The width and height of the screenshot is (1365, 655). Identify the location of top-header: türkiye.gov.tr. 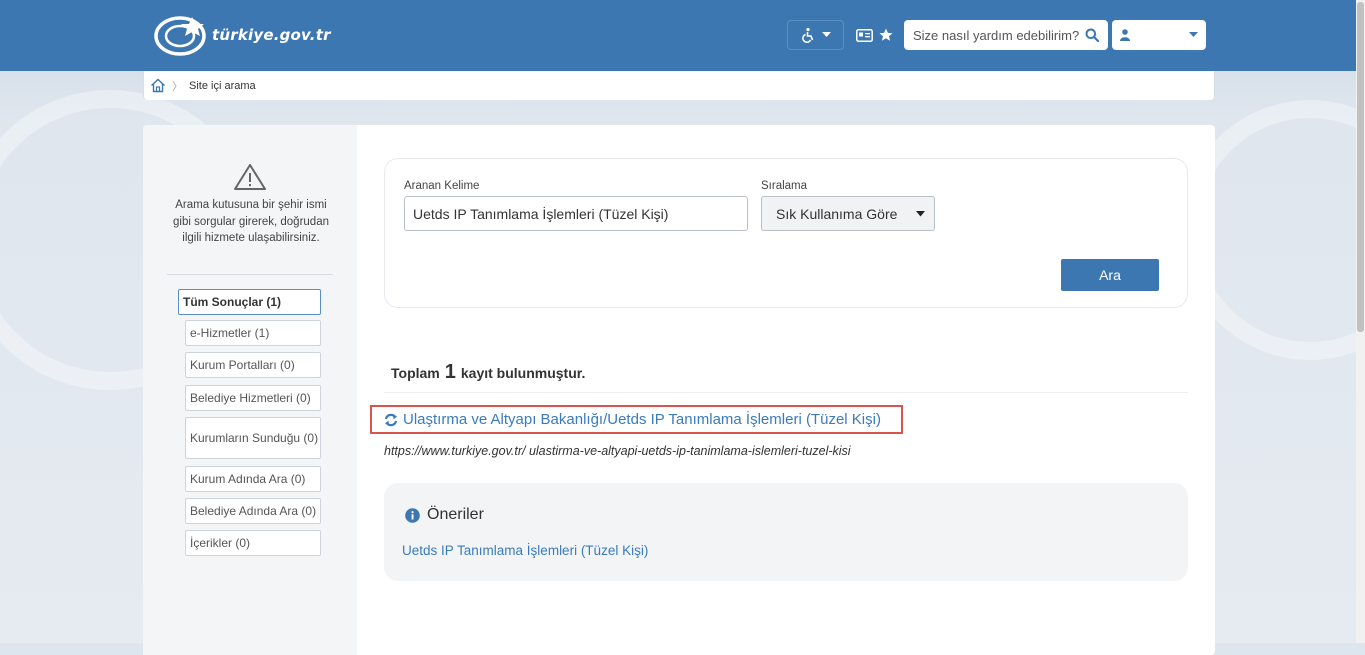
(682, 35).